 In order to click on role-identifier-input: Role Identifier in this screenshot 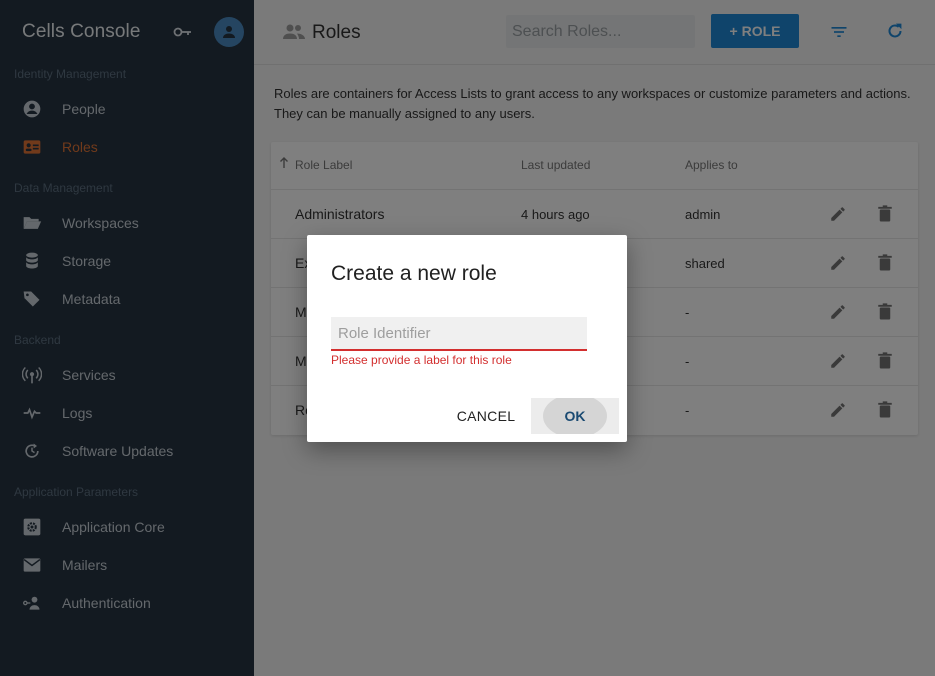, I will do `click(459, 334)`.